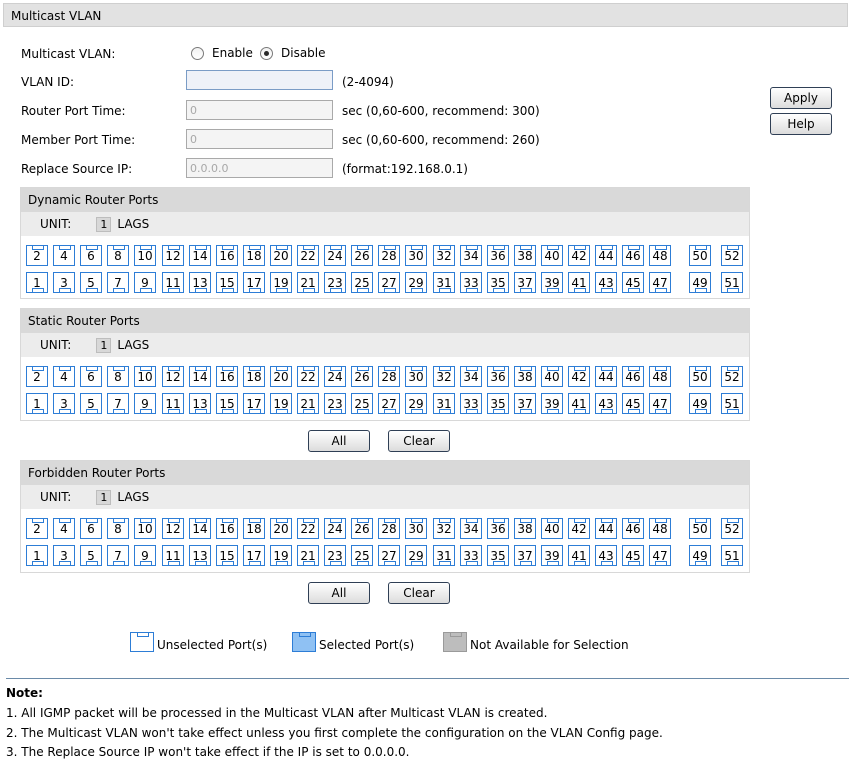  Describe the element at coordinates (801, 124) in the screenshot. I see `help-button: Help` at that location.